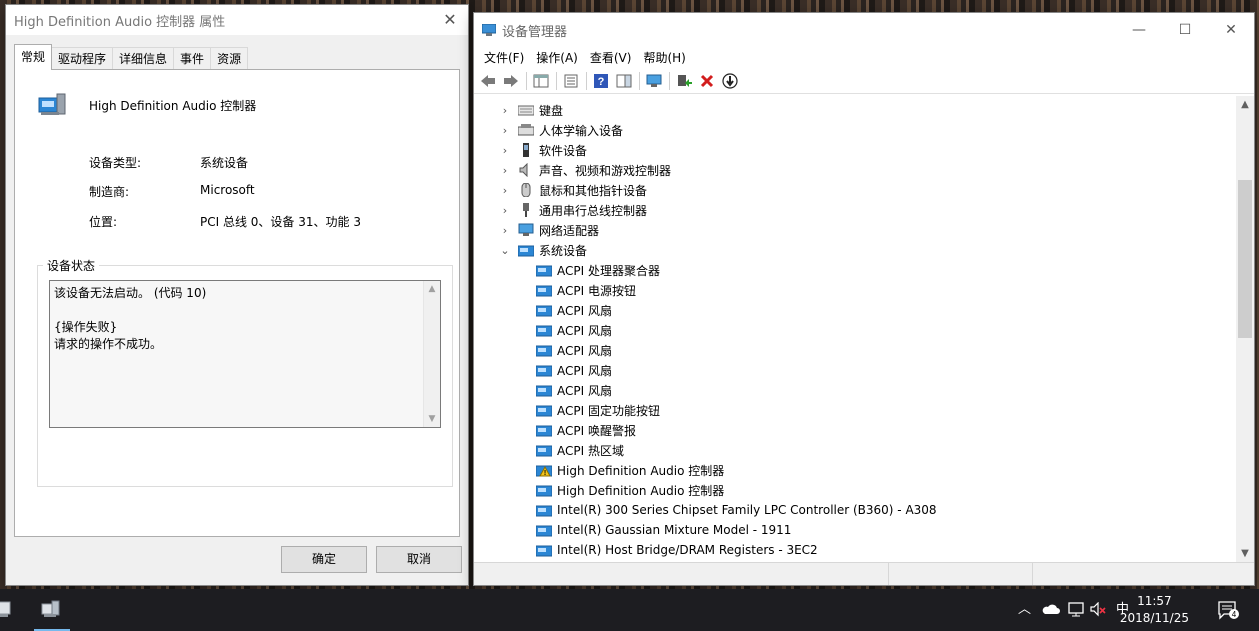  What do you see at coordinates (1139, 30) in the screenshot?
I see `minimize-button: —` at bounding box center [1139, 30].